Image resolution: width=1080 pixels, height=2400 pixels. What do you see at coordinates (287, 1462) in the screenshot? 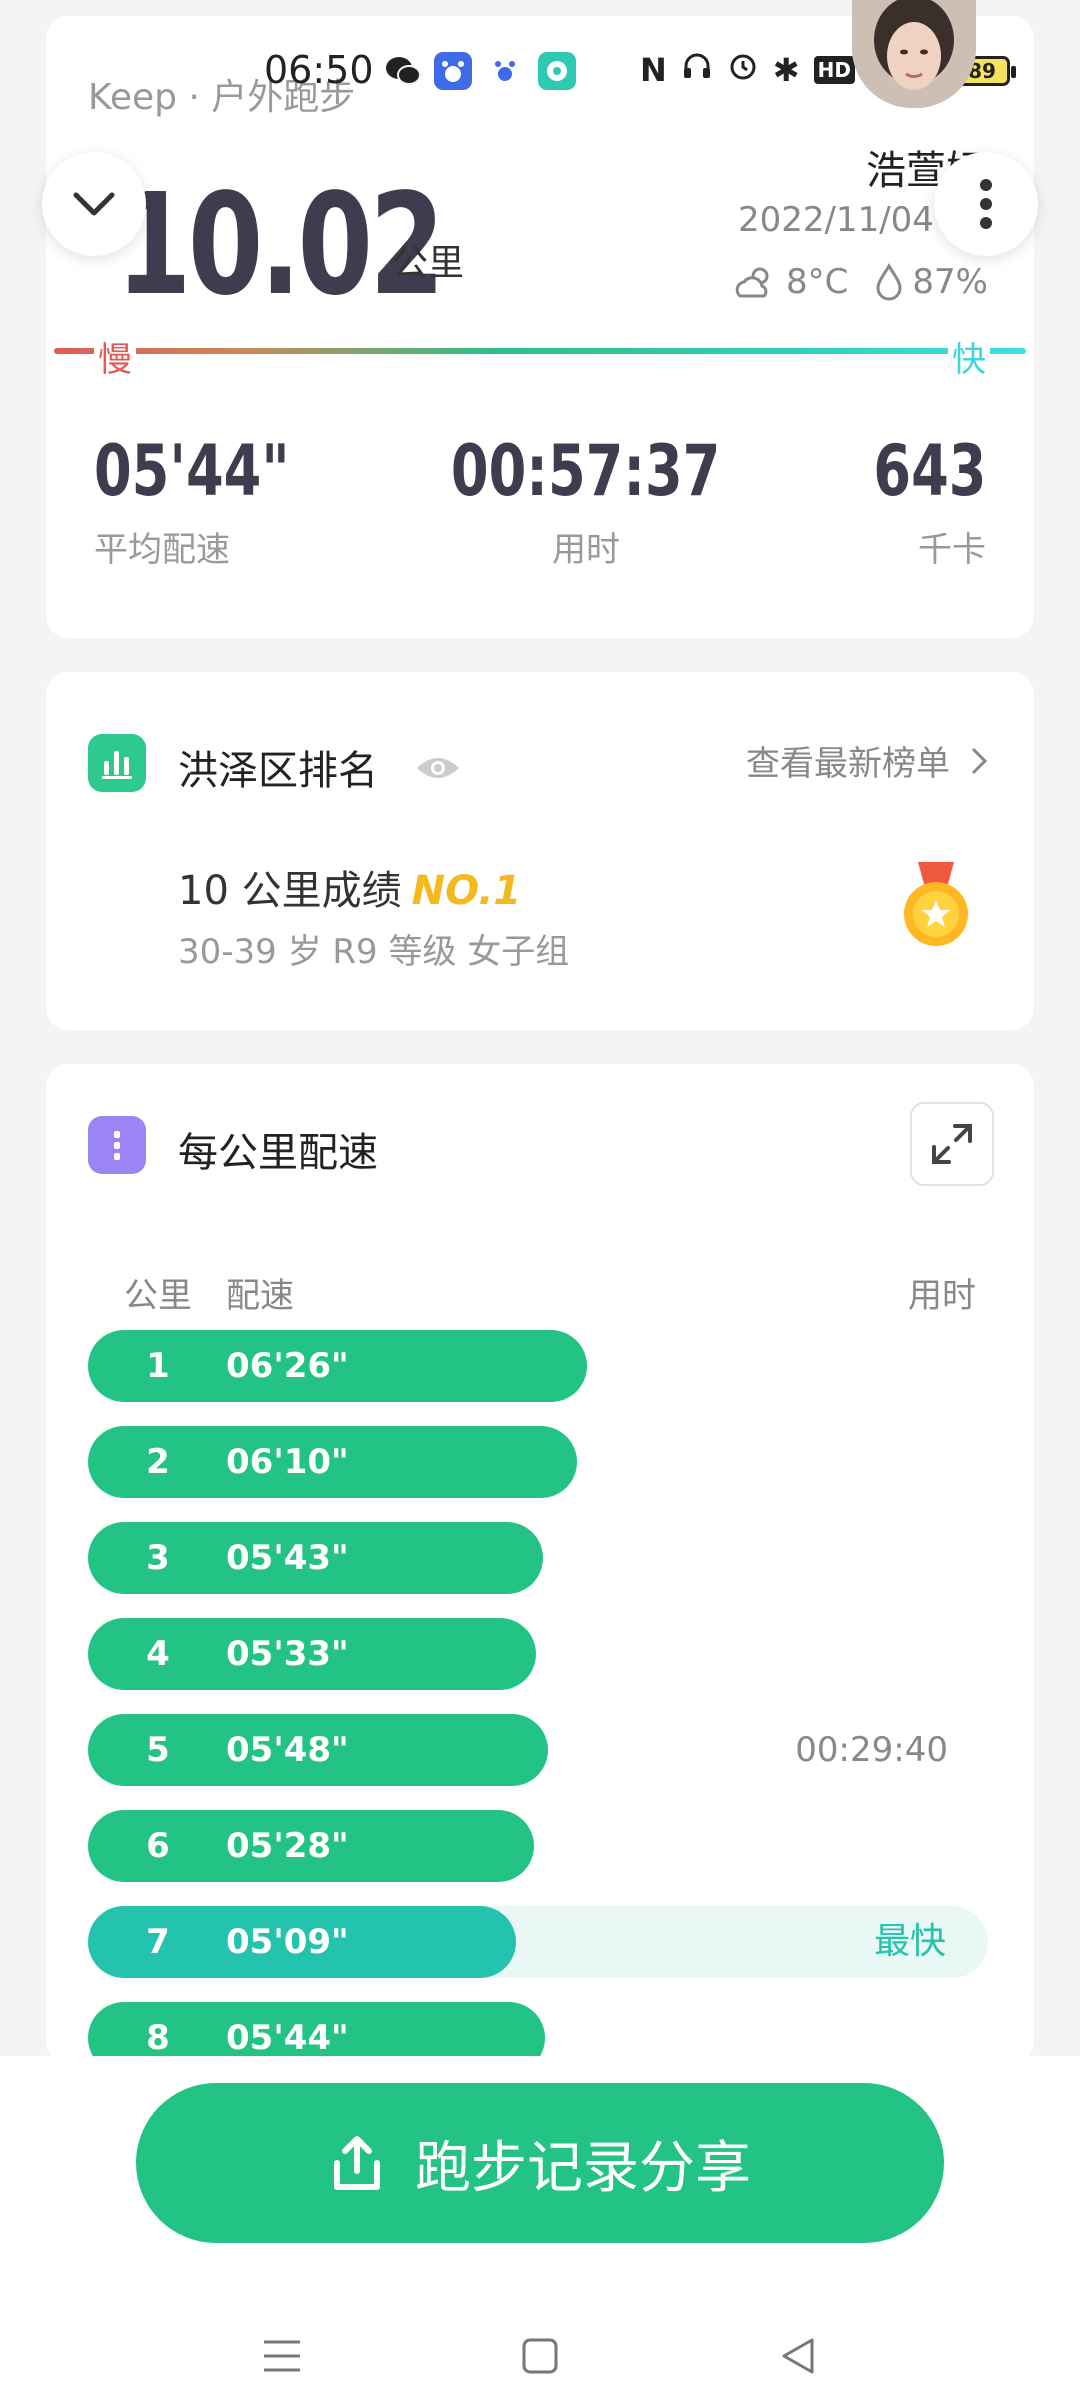
I see `pace-value: 06'10"` at bounding box center [287, 1462].